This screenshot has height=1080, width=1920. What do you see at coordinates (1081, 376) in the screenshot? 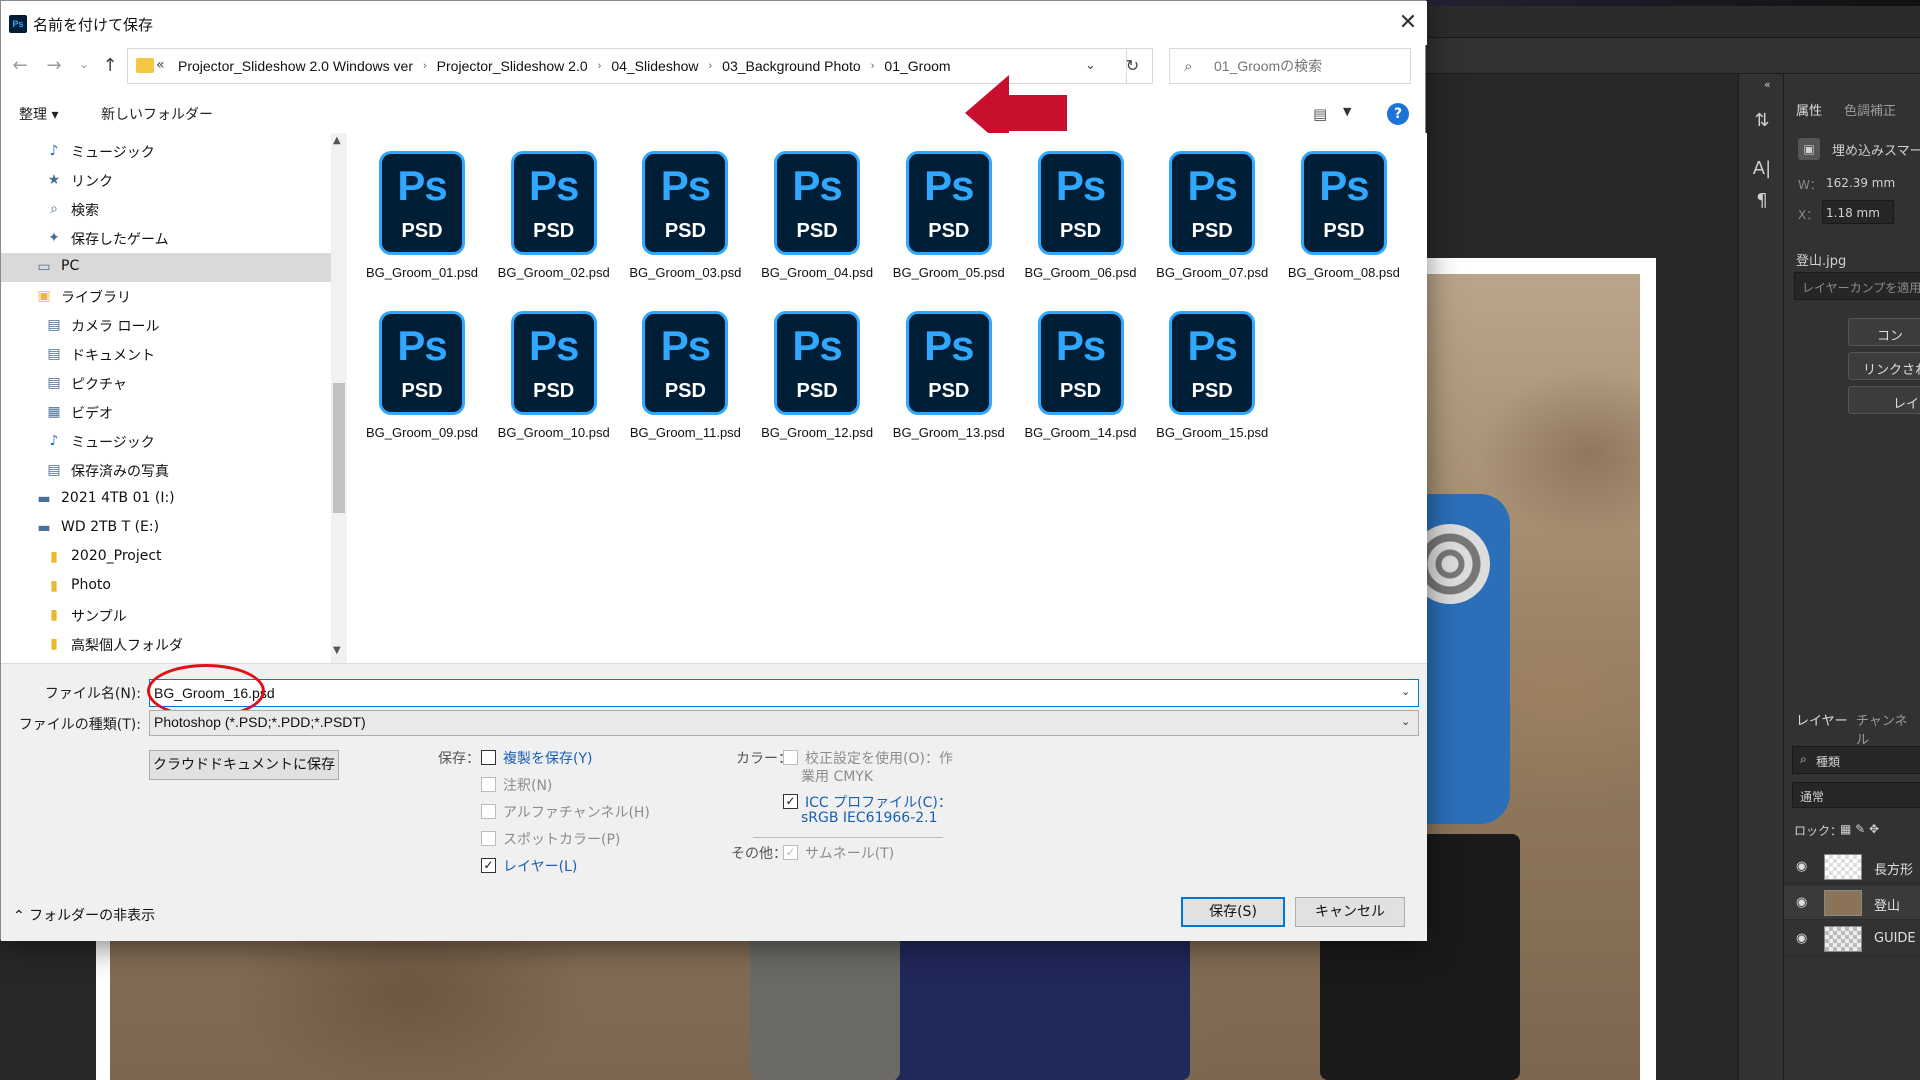
I see `file-item: Ps PSD BG_Groom_14.psd` at bounding box center [1081, 376].